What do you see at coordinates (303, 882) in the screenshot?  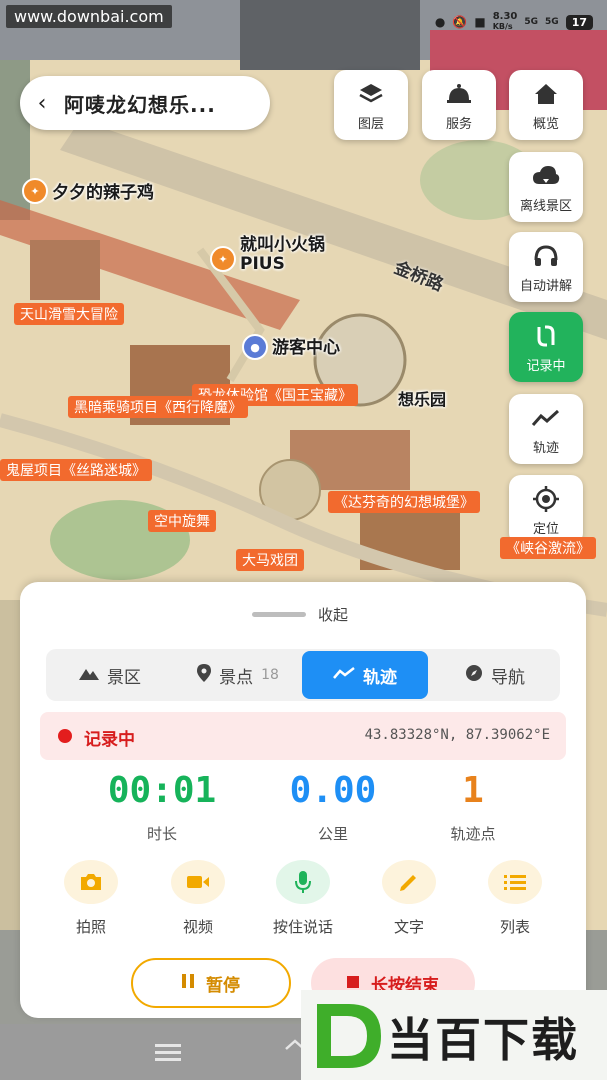 I see `microphone-icon` at bounding box center [303, 882].